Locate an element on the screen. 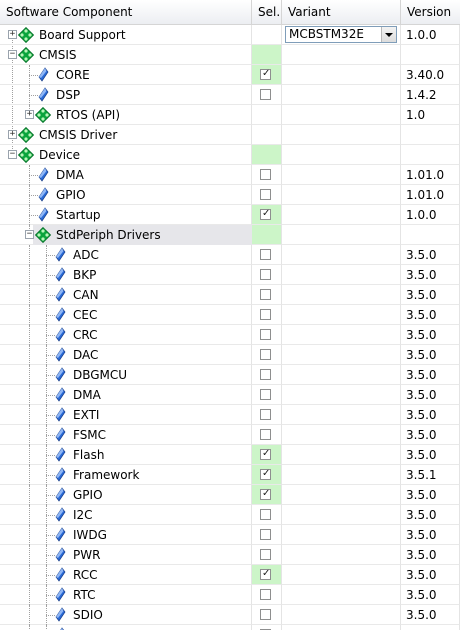  tree-row: CORE ✓ 3.40.0 is located at coordinates (230, 75).